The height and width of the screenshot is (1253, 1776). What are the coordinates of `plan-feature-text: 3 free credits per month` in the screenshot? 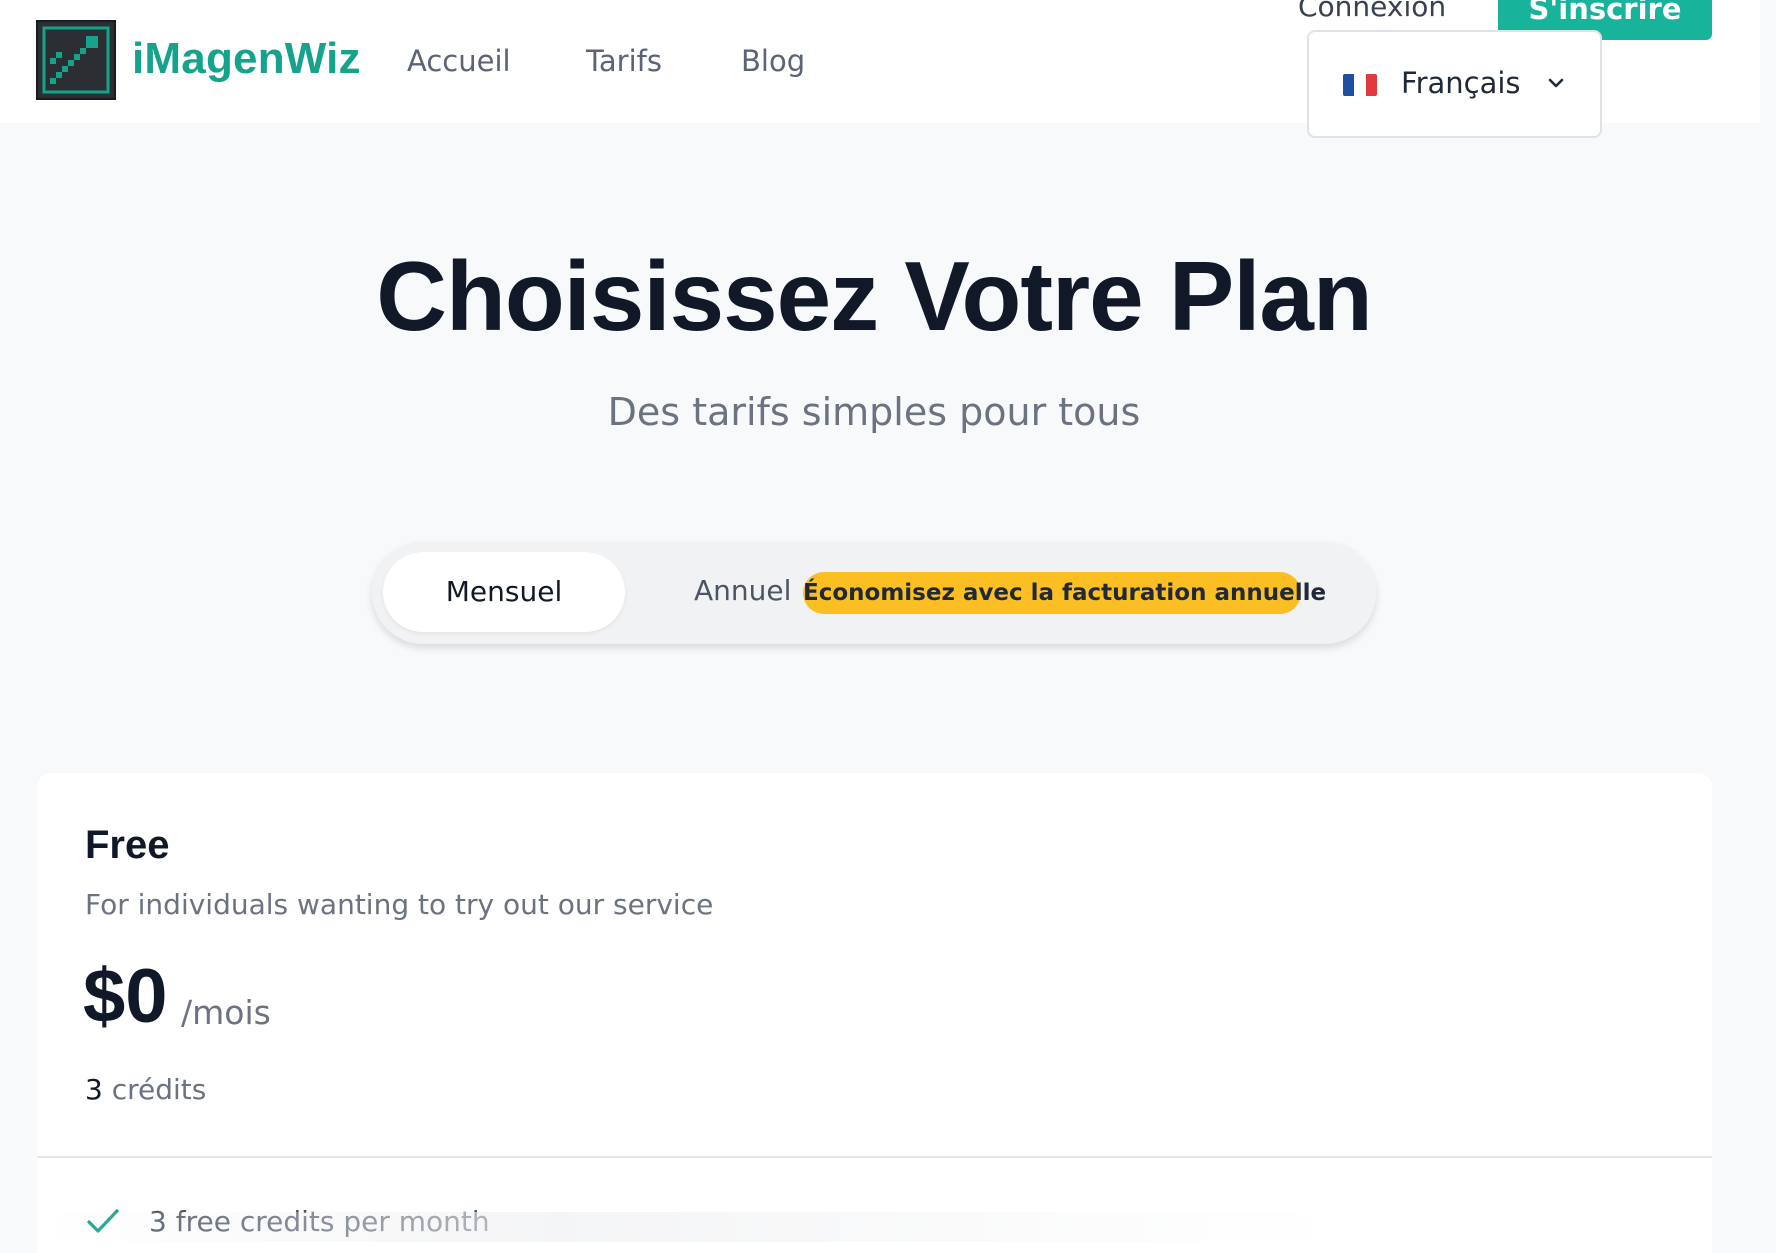 It's located at (319, 1221).